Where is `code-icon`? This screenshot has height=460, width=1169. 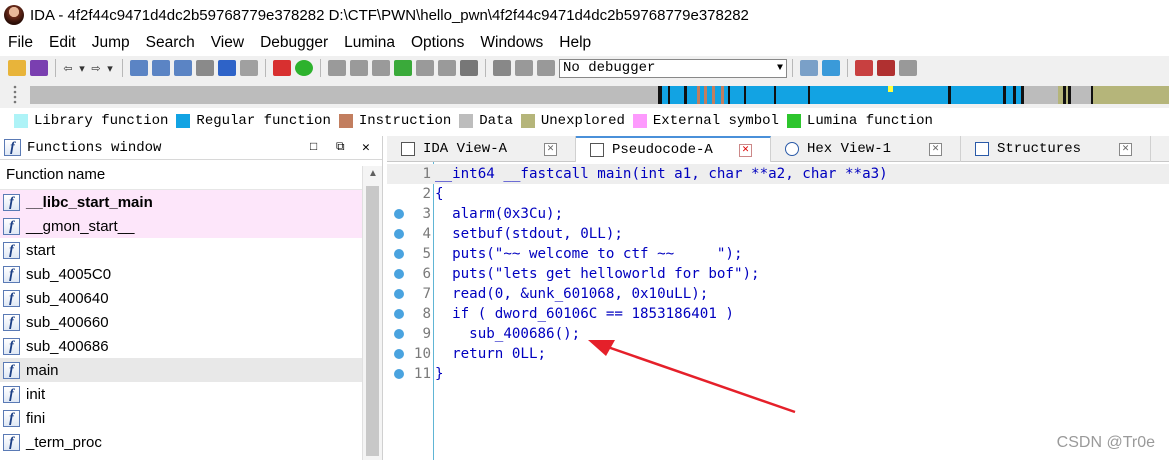
code-icon is located at coordinates (337, 68).